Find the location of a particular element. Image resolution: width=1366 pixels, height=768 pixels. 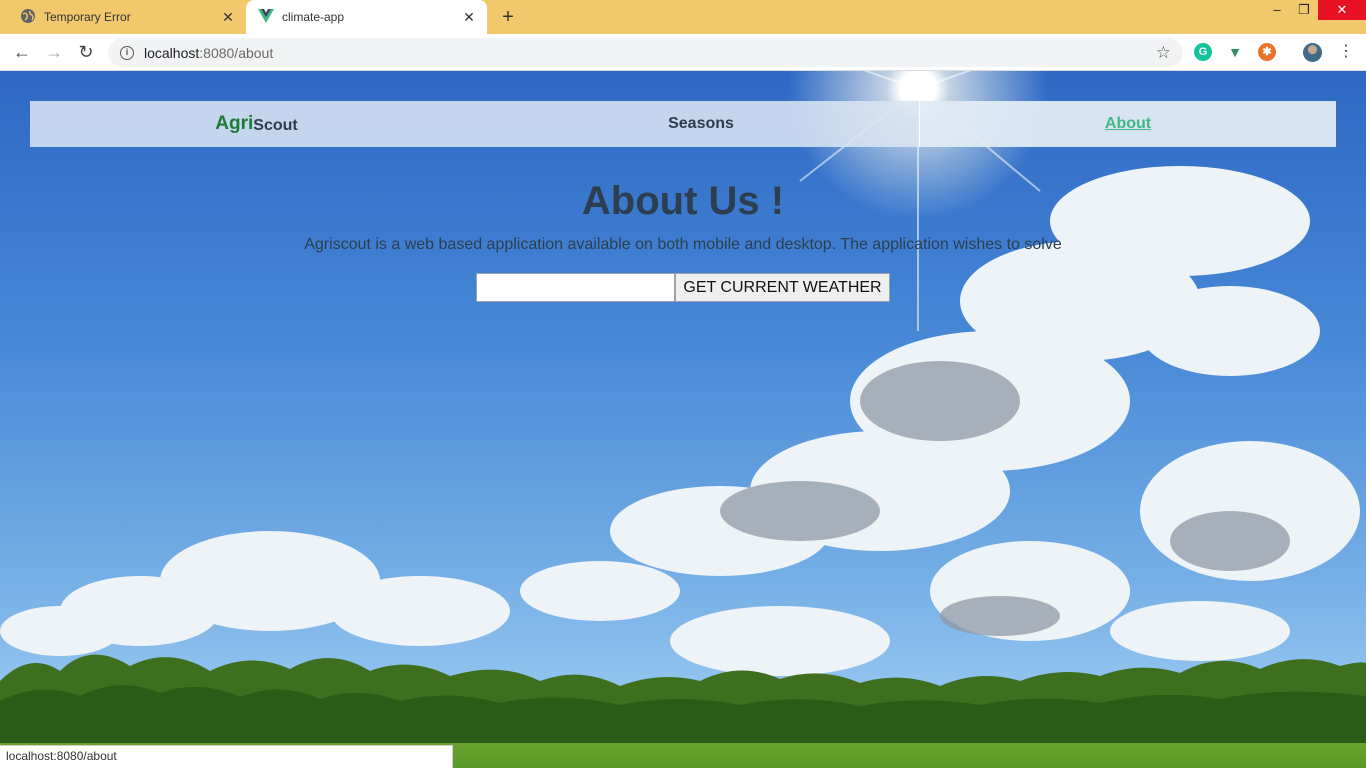

grammarly-icon: G is located at coordinates (1203, 52).